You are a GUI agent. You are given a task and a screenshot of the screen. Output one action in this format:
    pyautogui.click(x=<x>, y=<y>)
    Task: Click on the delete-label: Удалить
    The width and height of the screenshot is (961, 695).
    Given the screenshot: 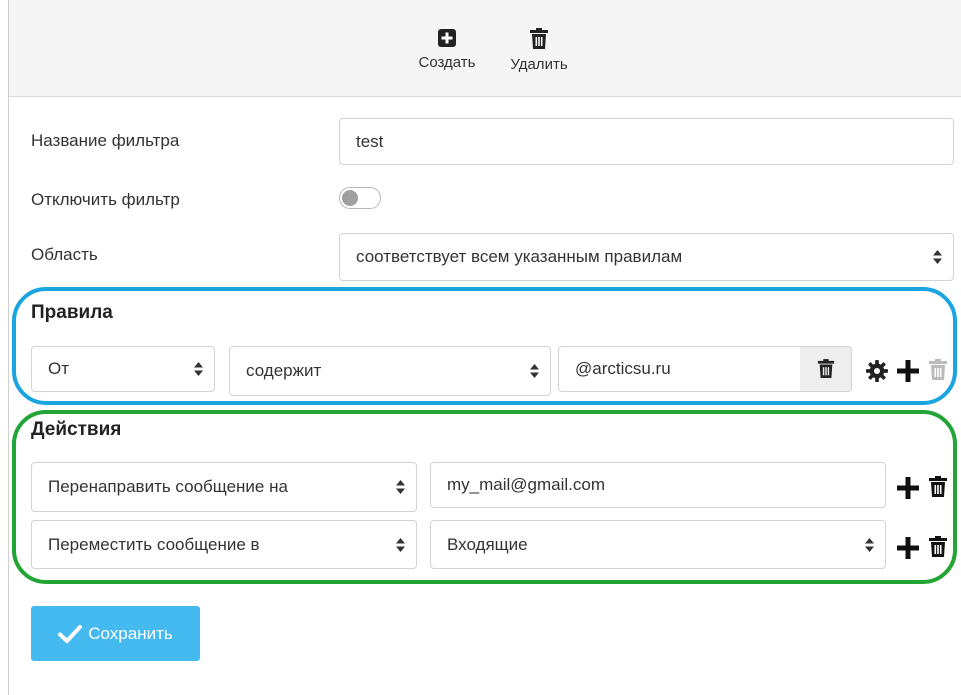 What is the action you would take?
    pyautogui.click(x=539, y=64)
    